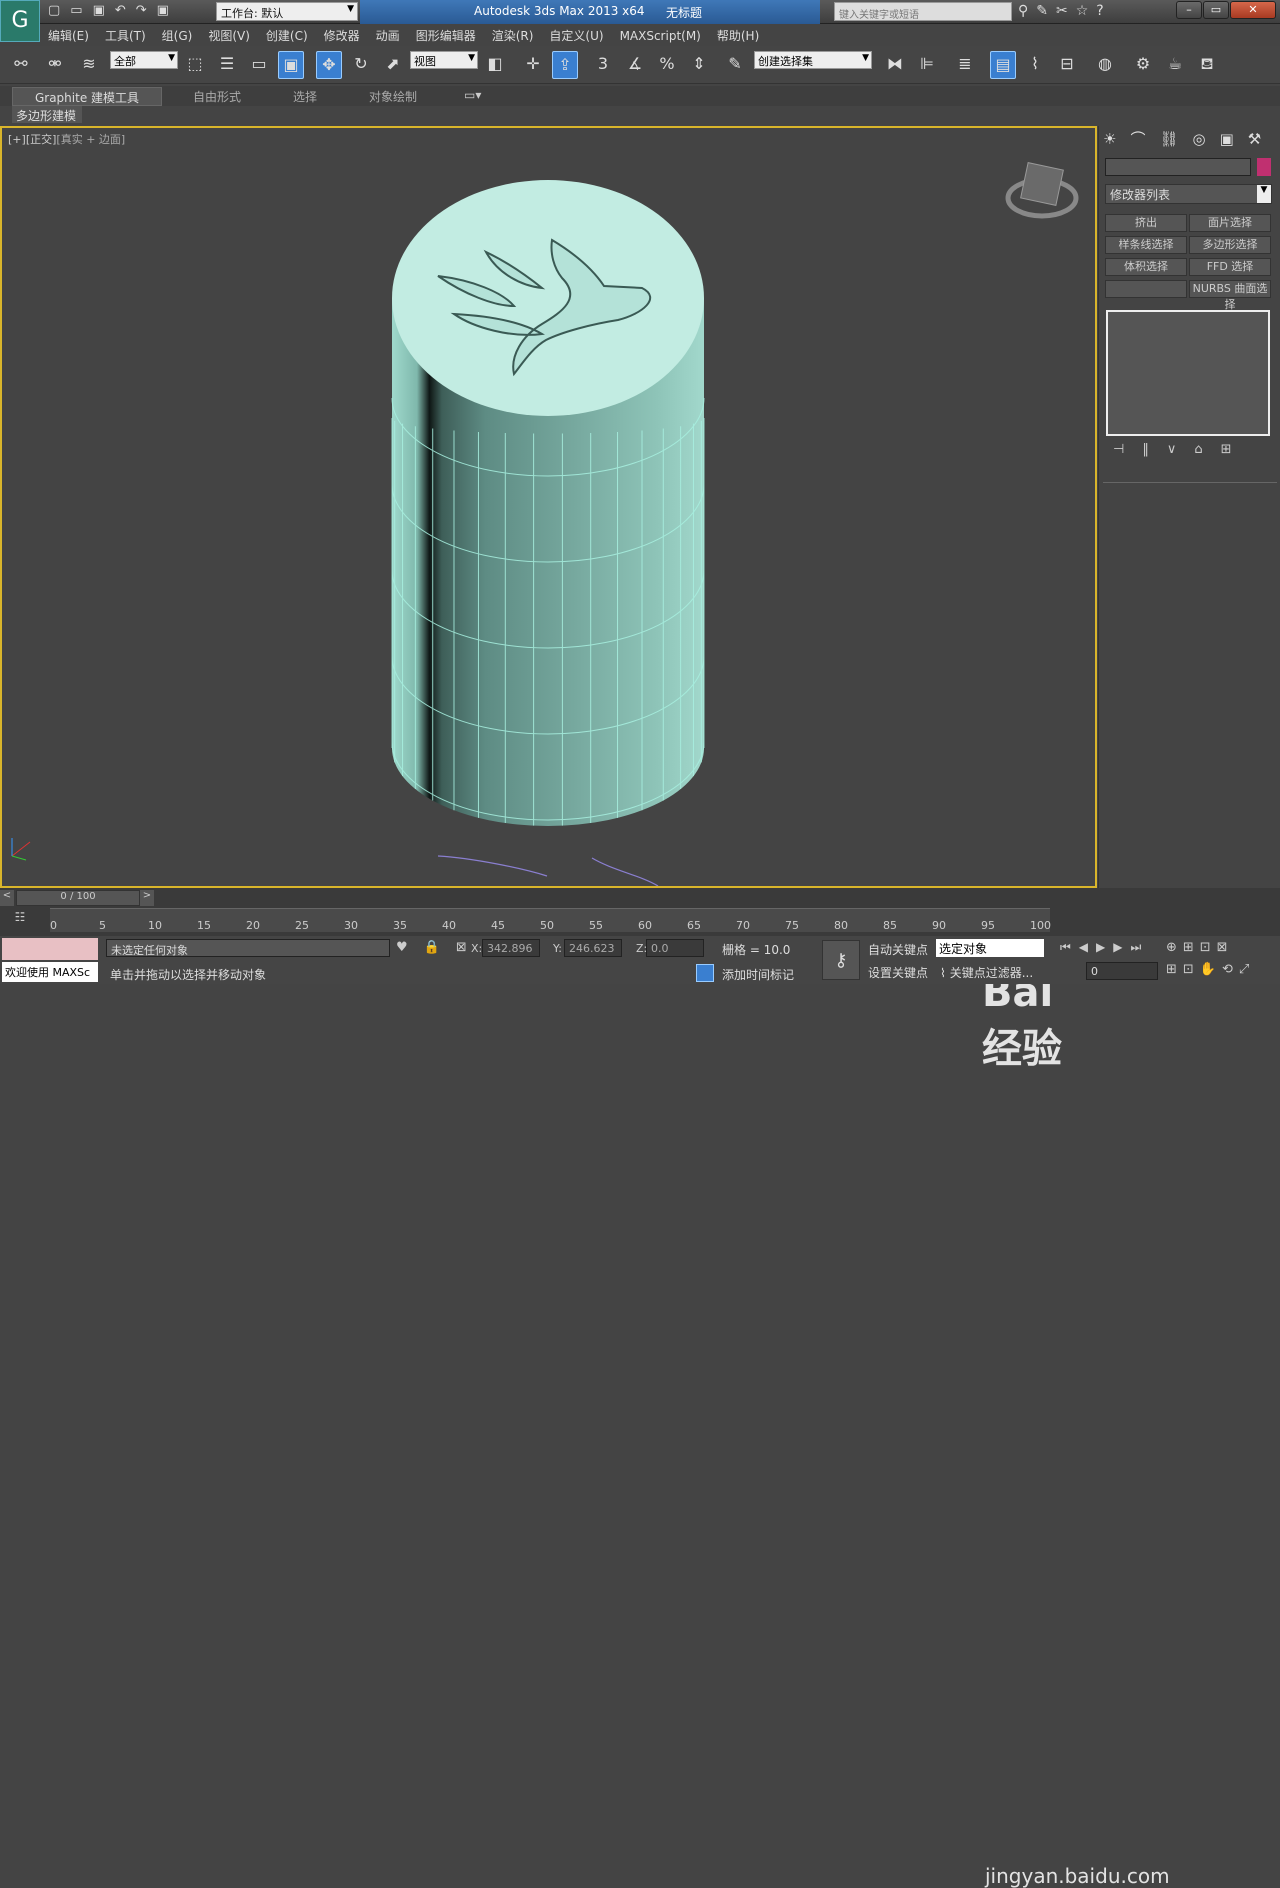 The width and height of the screenshot is (1280, 1888). Describe the element at coordinates (533, 65) in the screenshot. I see `manipulate-icon: ✛` at that location.